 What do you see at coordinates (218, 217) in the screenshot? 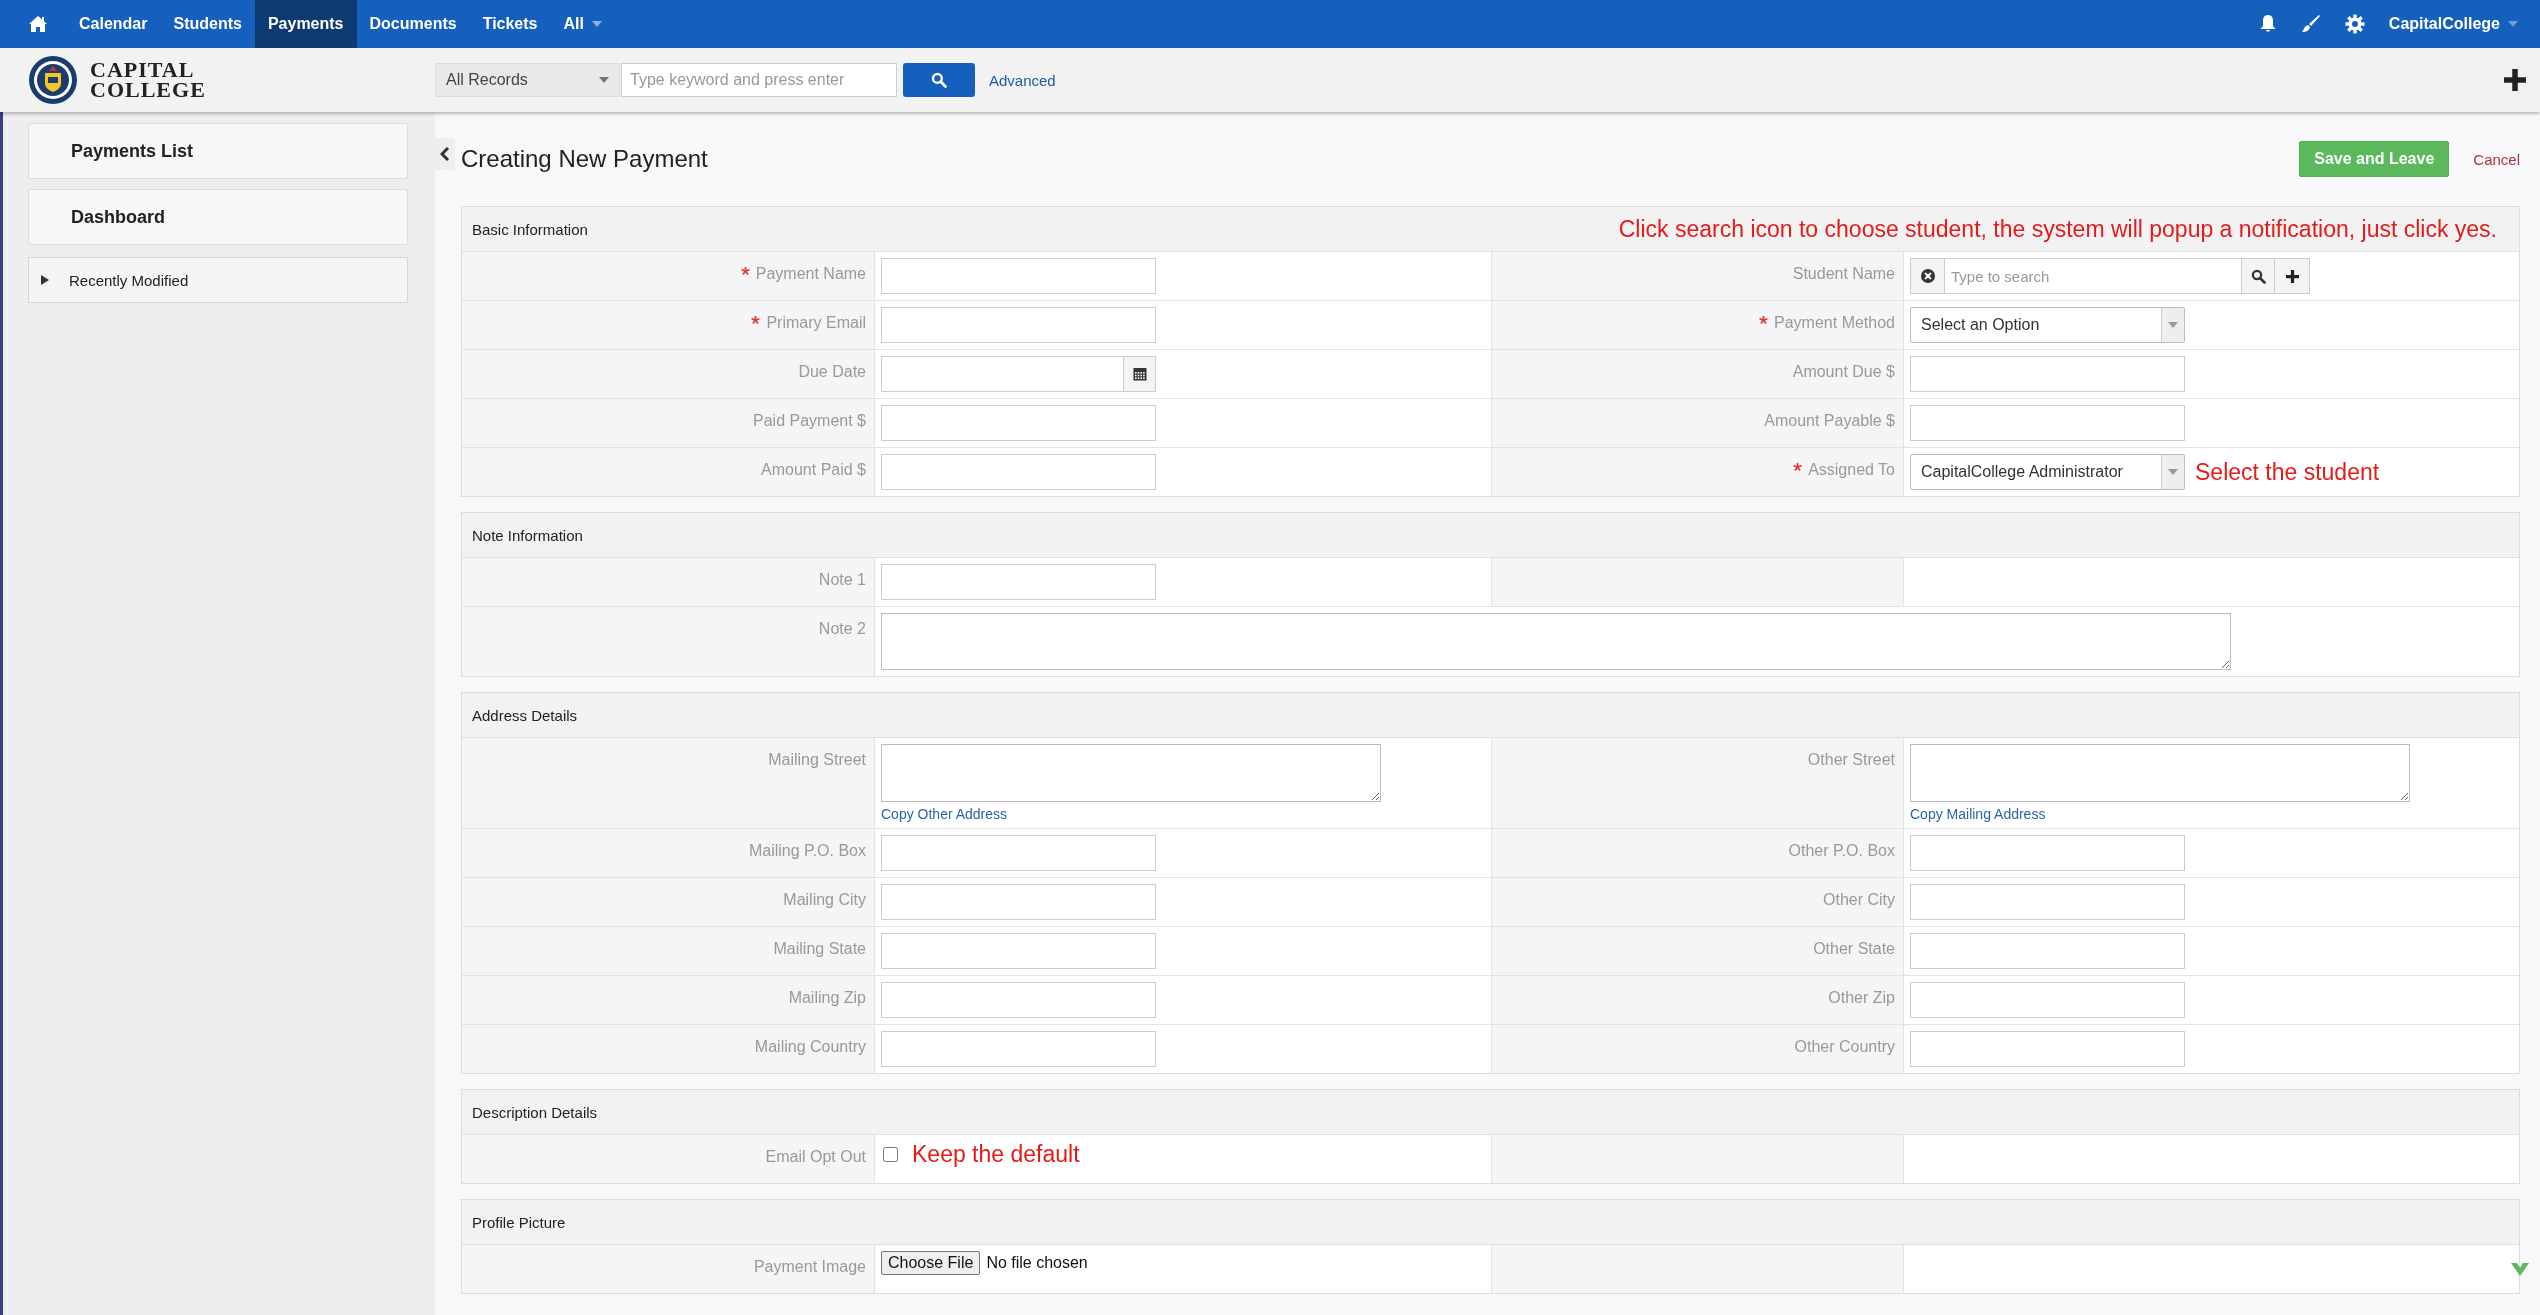
I see `sidebar-item: Dashboard` at bounding box center [218, 217].